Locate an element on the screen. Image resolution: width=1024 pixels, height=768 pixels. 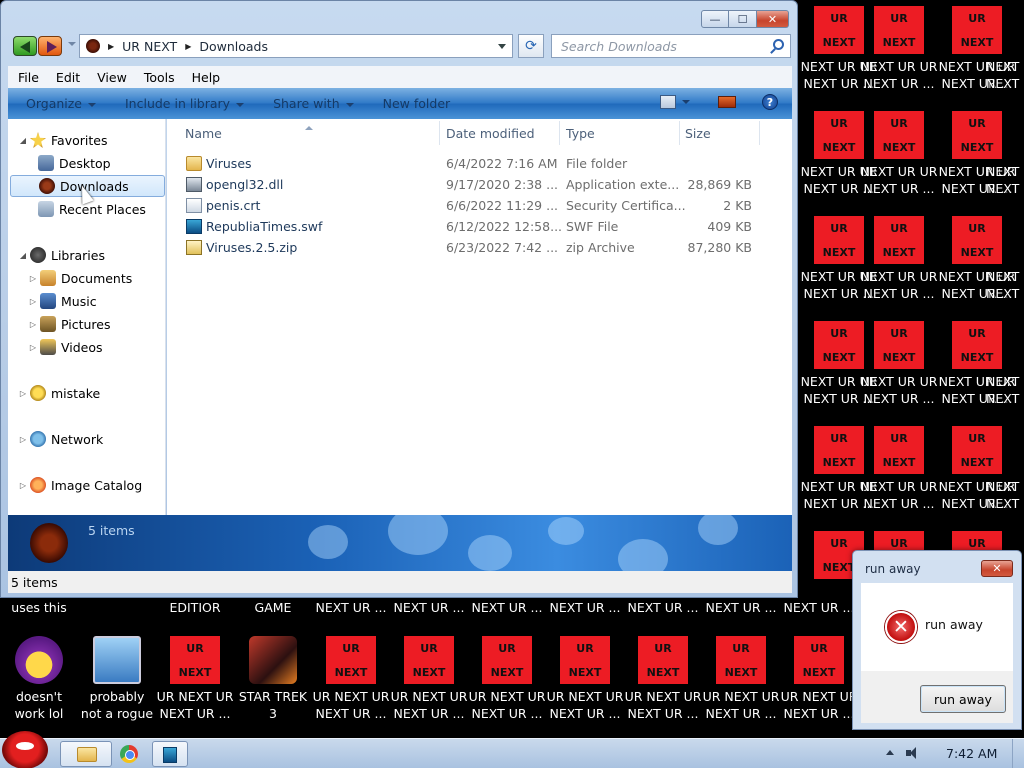
desktop-icon-star-trek: STAR TREK 3 is located at coordinates (273, 679).